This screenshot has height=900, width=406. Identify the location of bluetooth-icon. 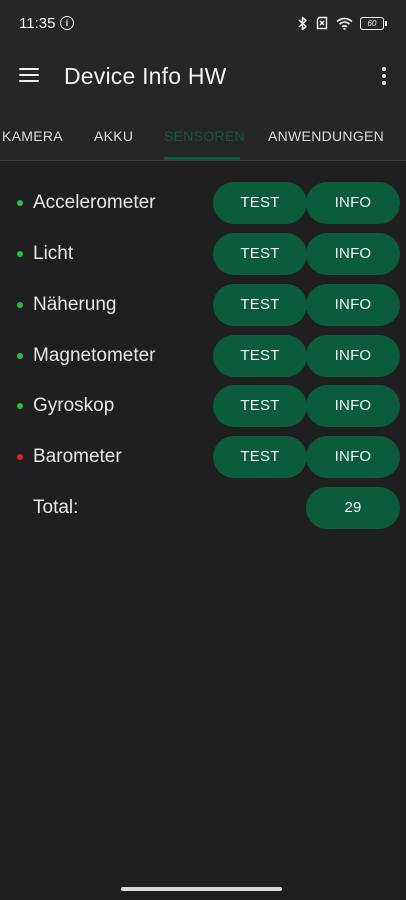
(302, 23).